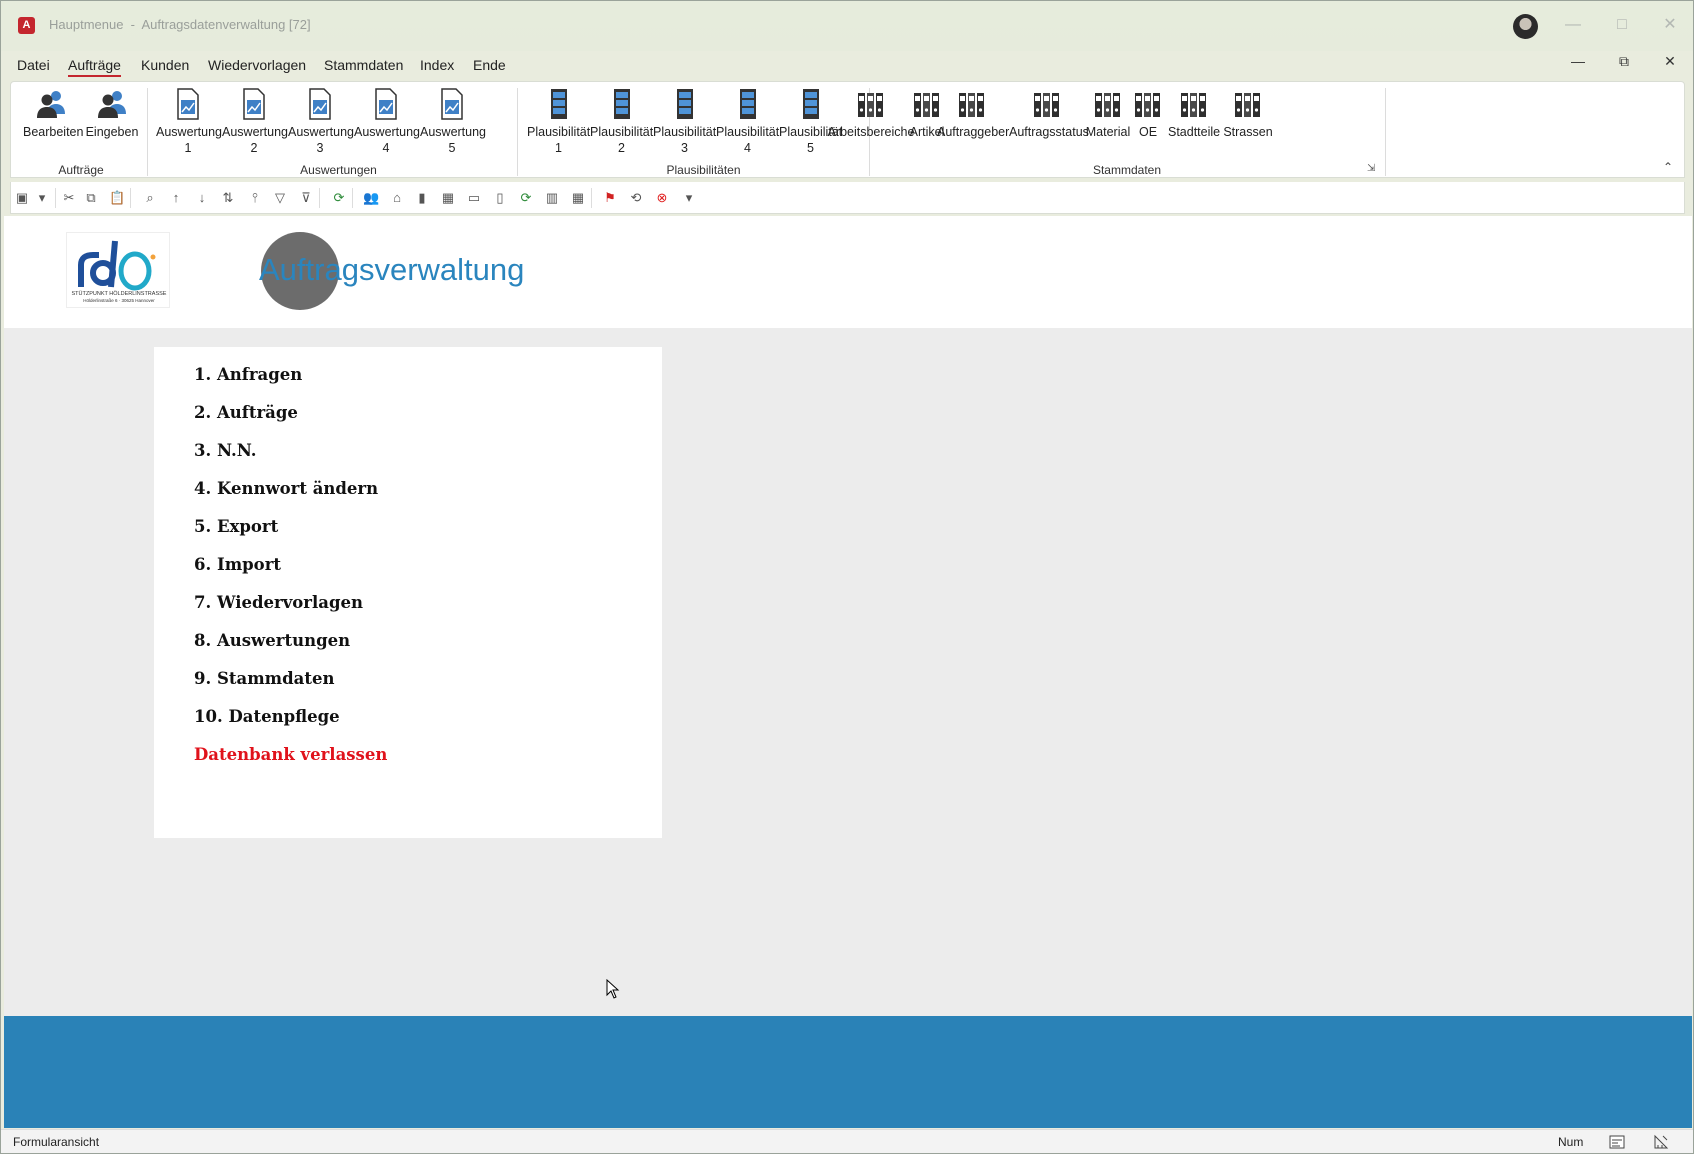  Describe the element at coordinates (237, 564) in the screenshot. I see `menu-item-6: 6. Import` at that location.